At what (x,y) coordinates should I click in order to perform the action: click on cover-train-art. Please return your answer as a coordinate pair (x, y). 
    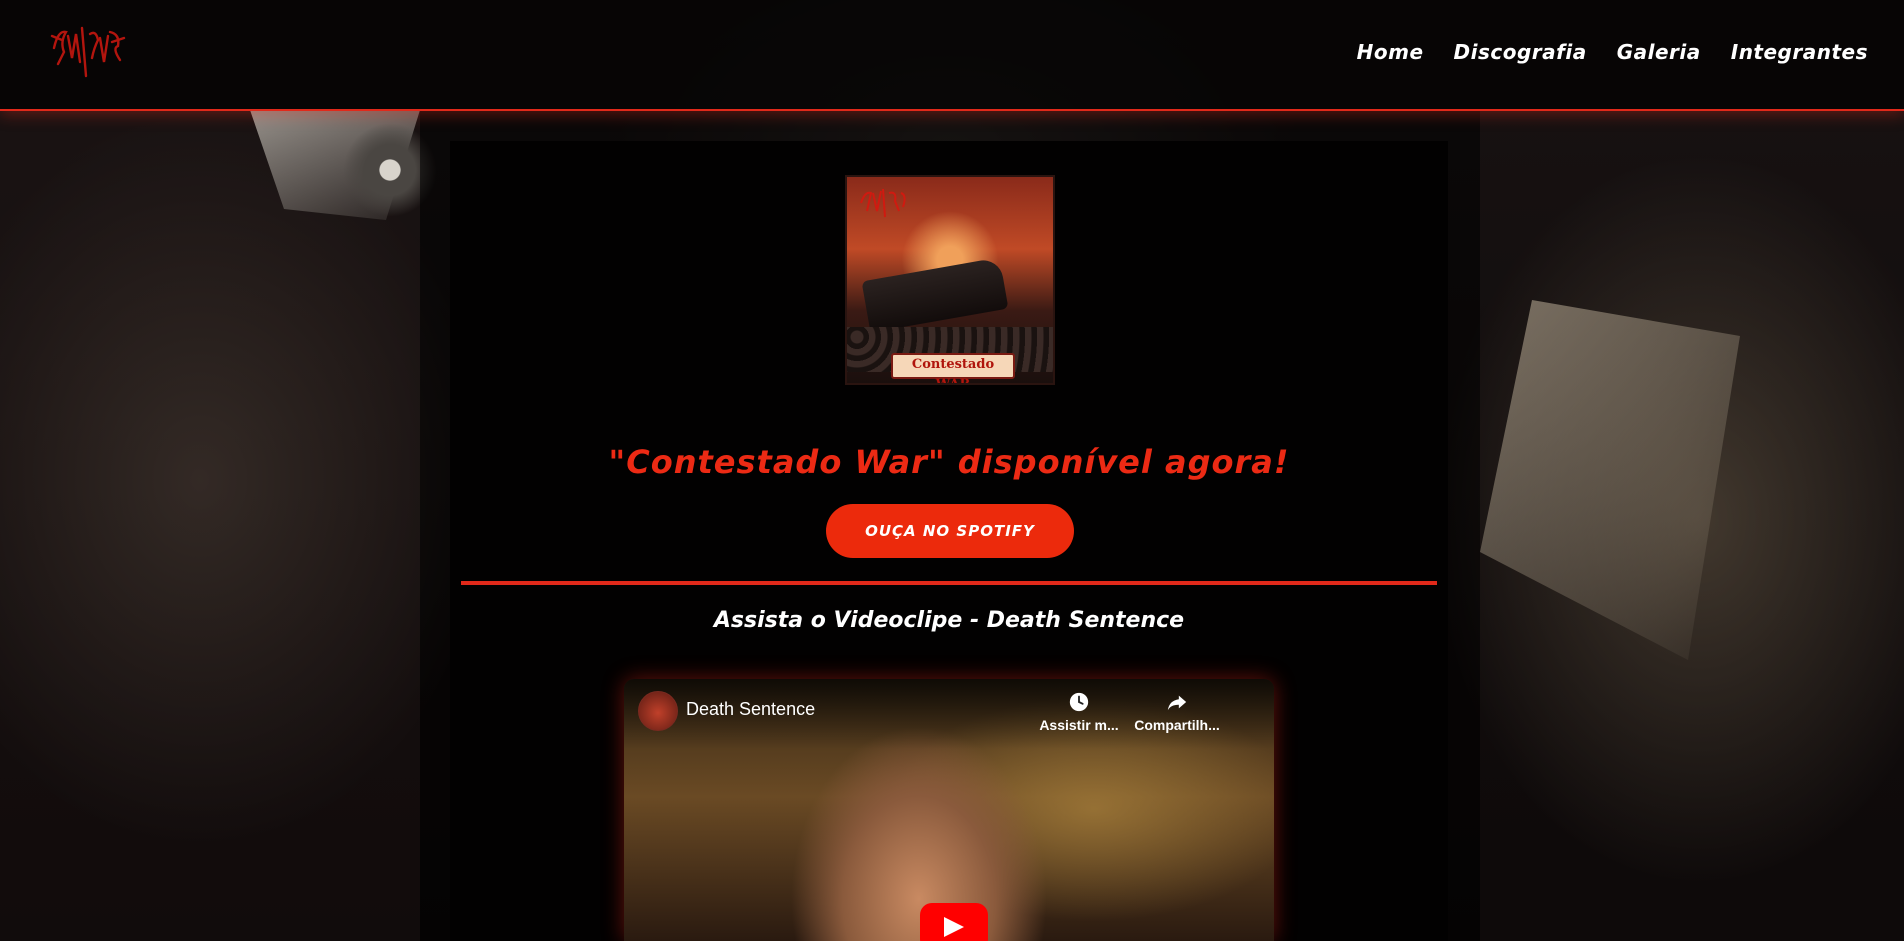
    Looking at the image, I should click on (935, 295).